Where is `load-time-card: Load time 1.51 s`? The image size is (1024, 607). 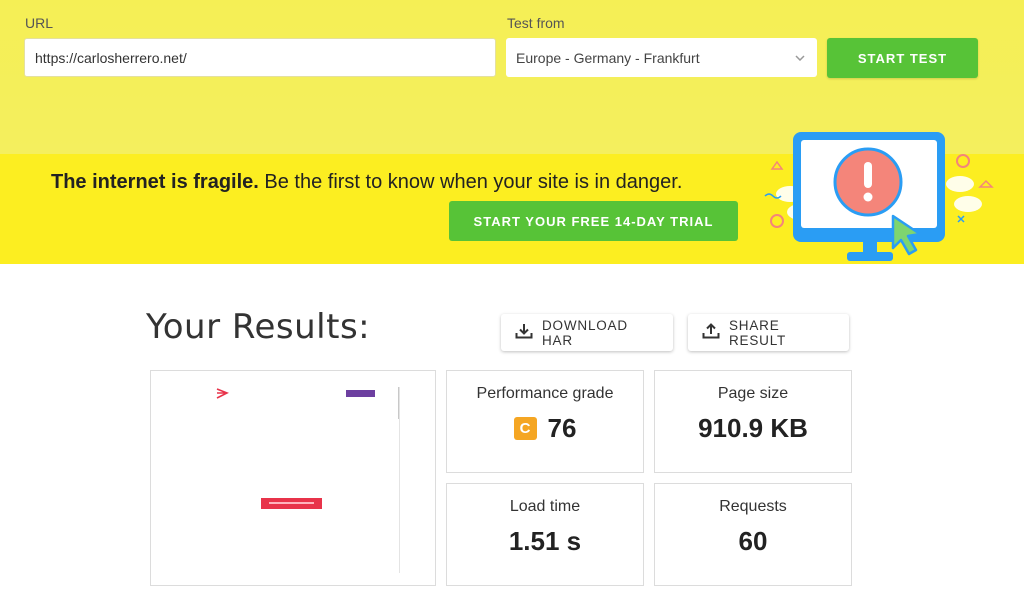
load-time-card: Load time 1.51 s is located at coordinates (545, 534).